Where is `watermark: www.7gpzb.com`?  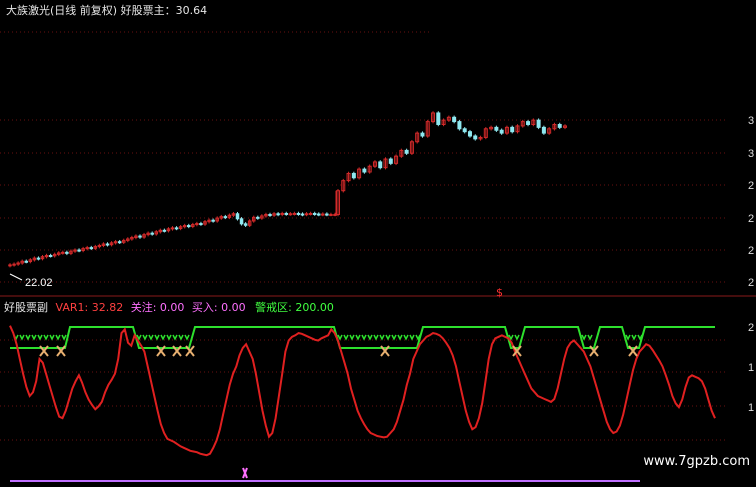 watermark: www.7gpzb.com is located at coordinates (696, 461).